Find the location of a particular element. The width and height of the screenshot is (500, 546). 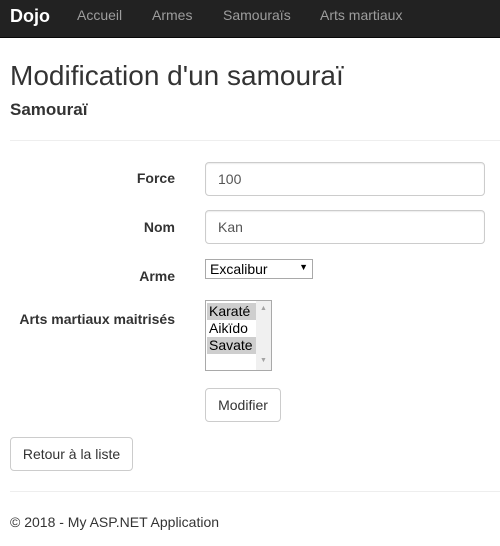

force-label: Force is located at coordinates (155, 178).